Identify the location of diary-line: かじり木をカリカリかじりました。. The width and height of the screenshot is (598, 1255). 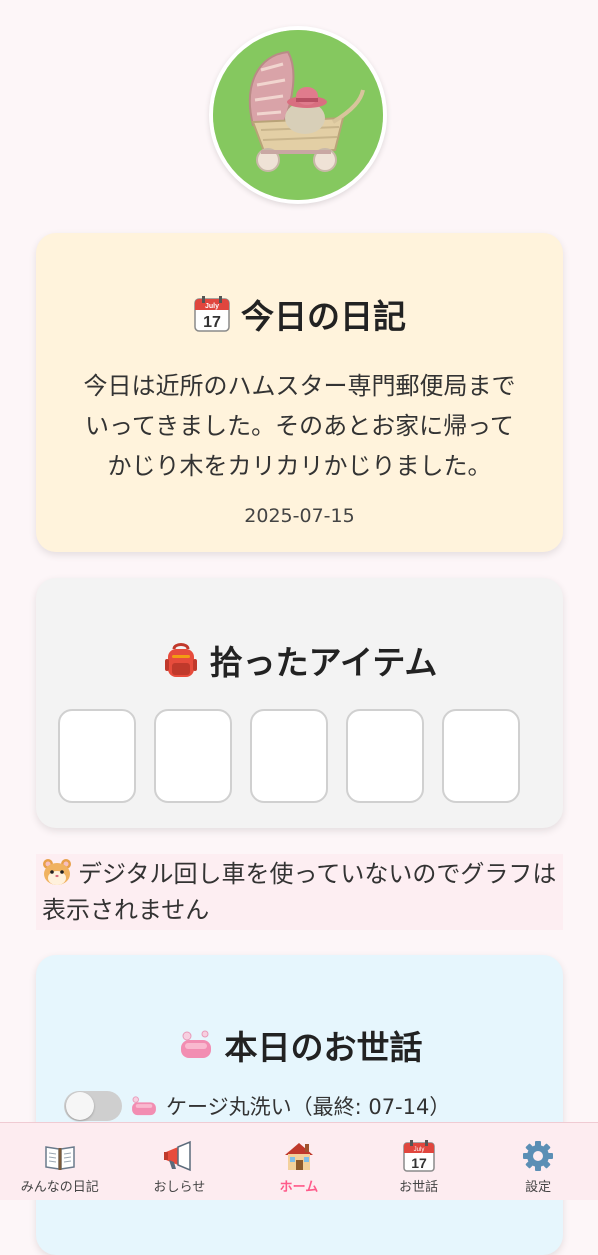
(299, 466).